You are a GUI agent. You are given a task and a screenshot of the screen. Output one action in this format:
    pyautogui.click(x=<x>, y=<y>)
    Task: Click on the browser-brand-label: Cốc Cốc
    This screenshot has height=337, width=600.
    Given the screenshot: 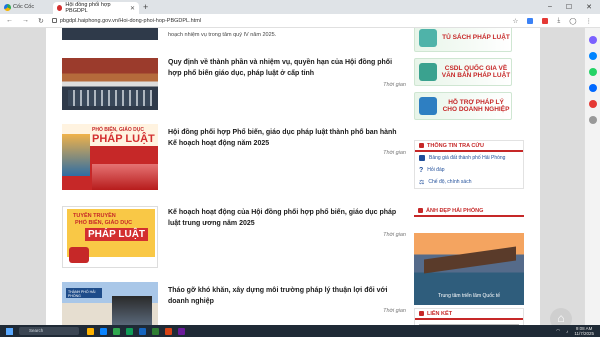 What is the action you would take?
    pyautogui.click(x=24, y=7)
    